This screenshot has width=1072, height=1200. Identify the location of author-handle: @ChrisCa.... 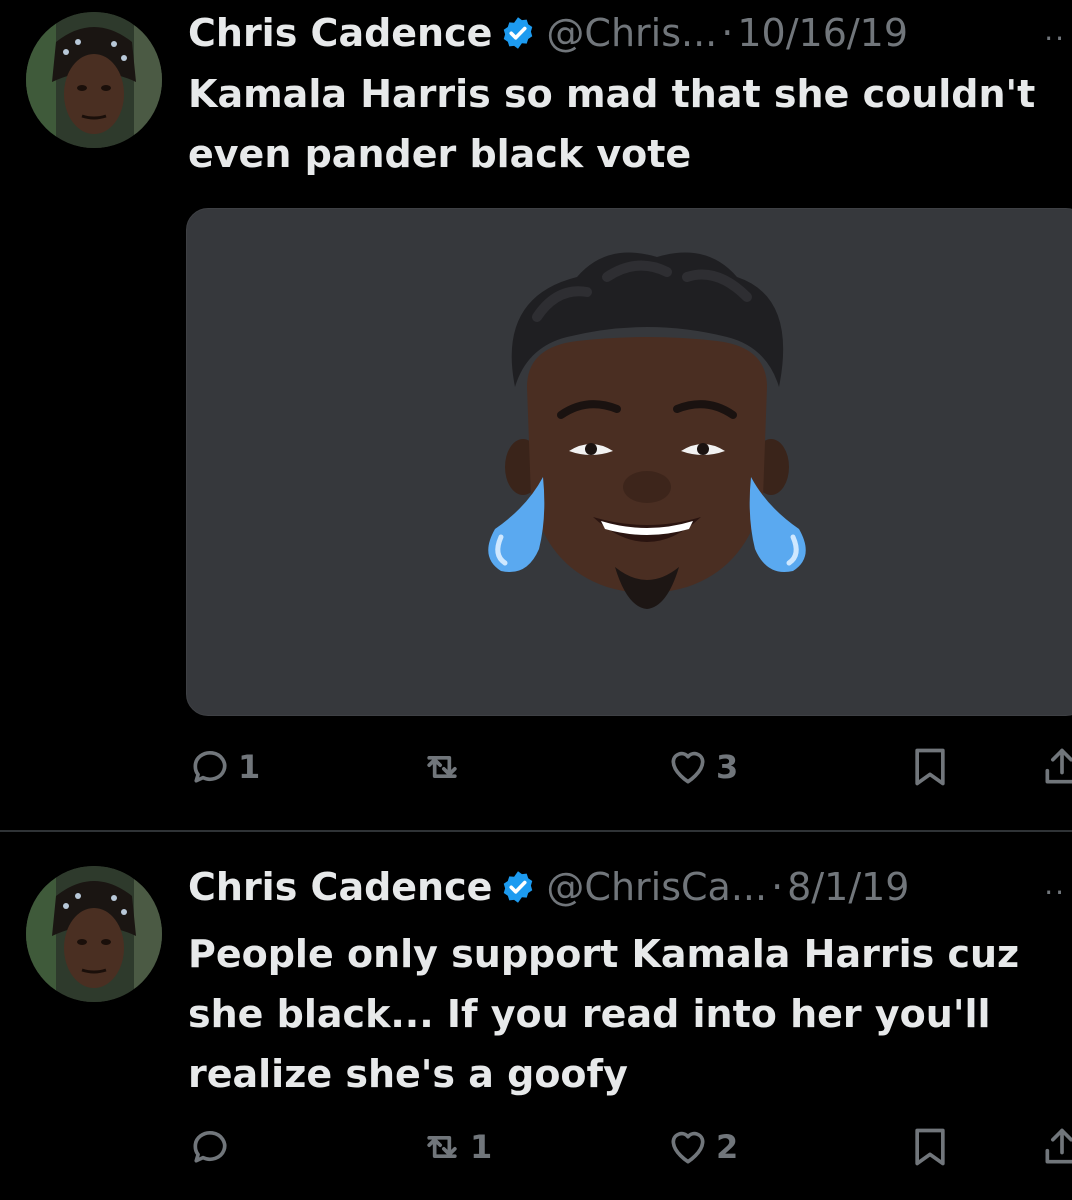
(656, 887).